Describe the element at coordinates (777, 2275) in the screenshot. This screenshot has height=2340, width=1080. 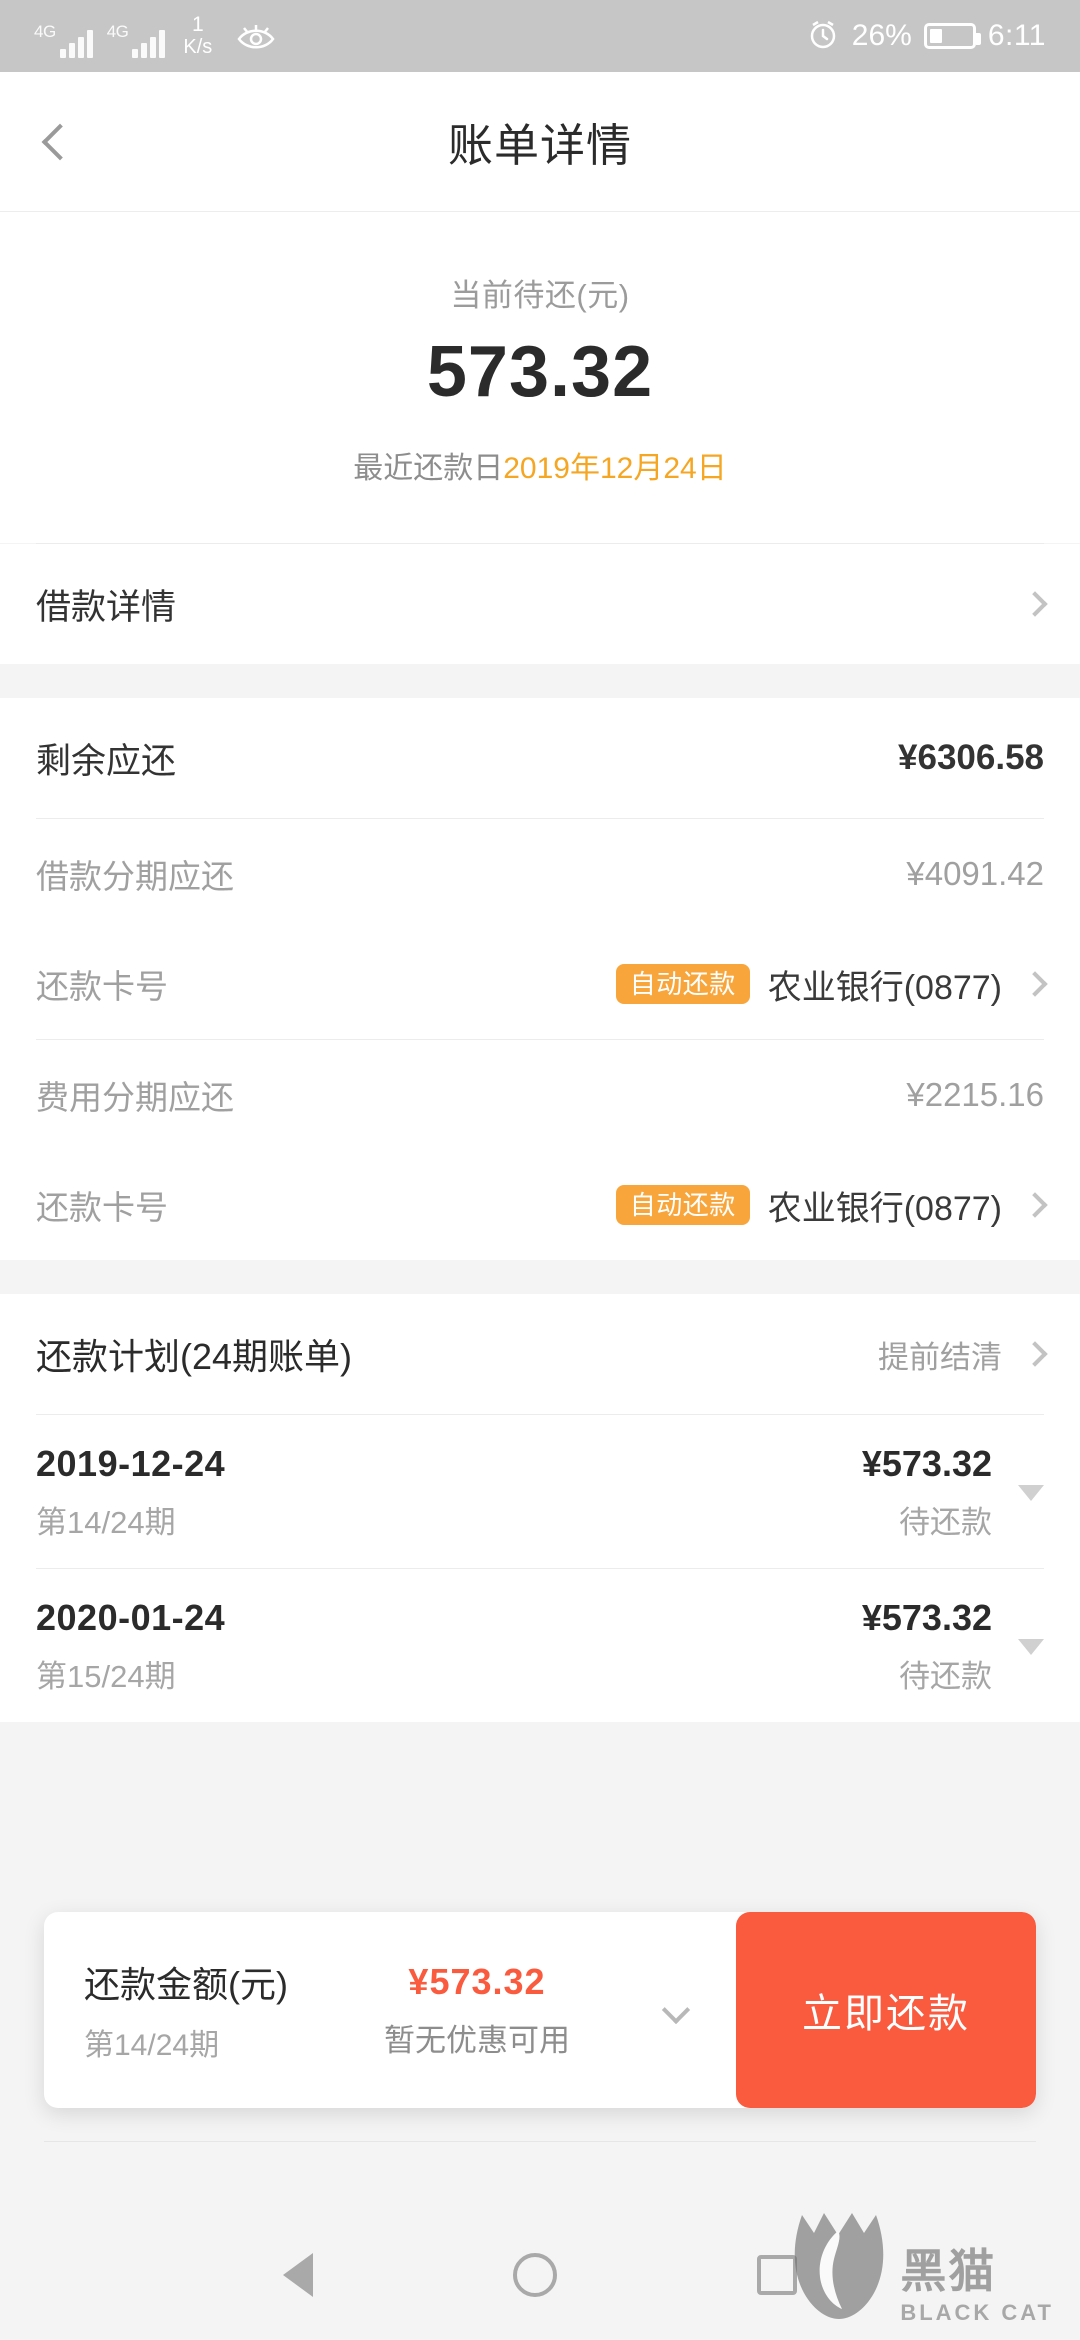
I see `android-recents-icon` at that location.